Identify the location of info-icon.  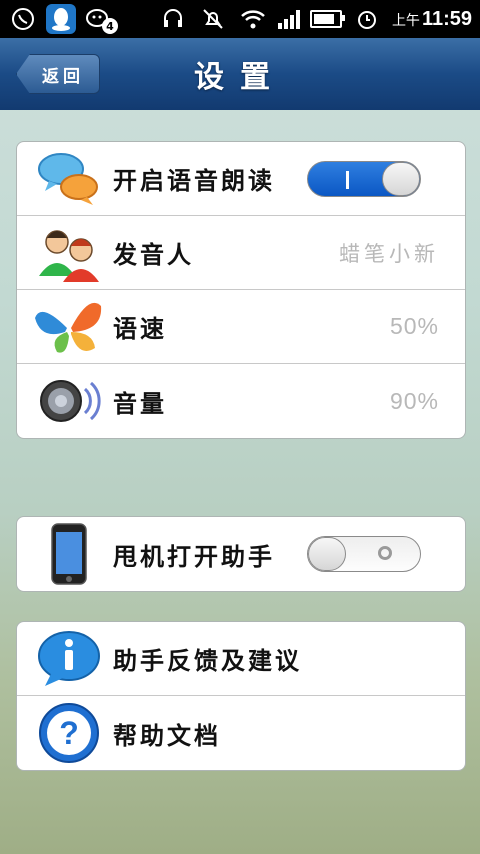
(69, 659).